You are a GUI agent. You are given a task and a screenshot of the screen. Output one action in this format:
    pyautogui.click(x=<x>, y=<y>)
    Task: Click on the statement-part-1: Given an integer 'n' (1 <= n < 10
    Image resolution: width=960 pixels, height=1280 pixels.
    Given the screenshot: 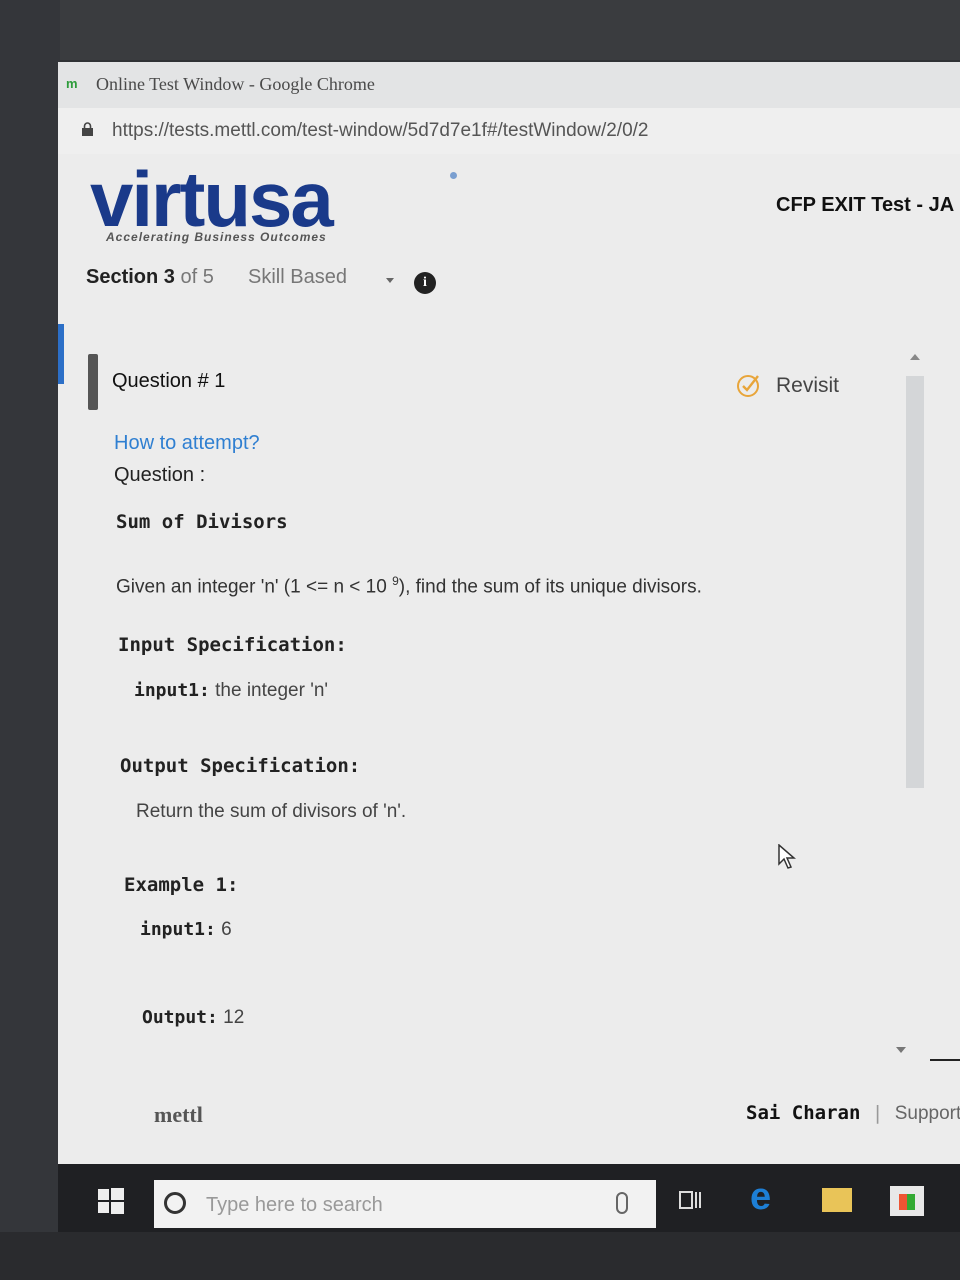 What is the action you would take?
    pyautogui.click(x=254, y=587)
    